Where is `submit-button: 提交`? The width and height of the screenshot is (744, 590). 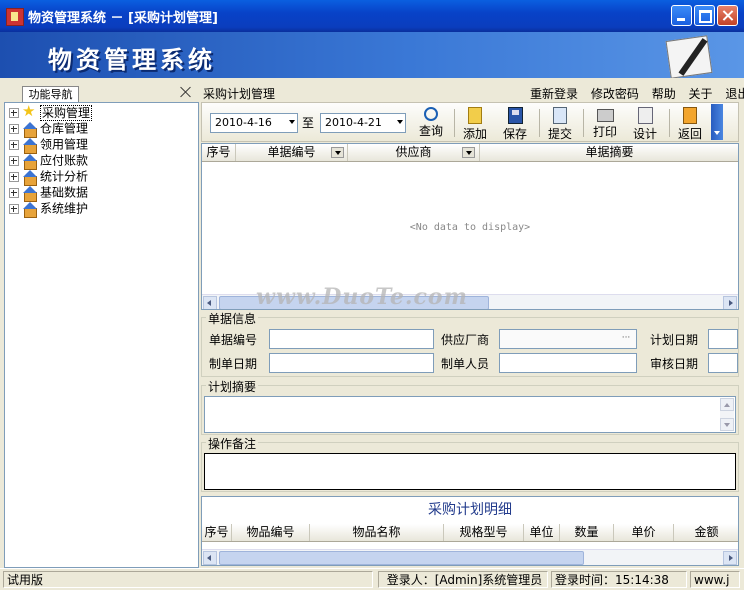
submit-button: 提交 is located at coordinates (560, 123).